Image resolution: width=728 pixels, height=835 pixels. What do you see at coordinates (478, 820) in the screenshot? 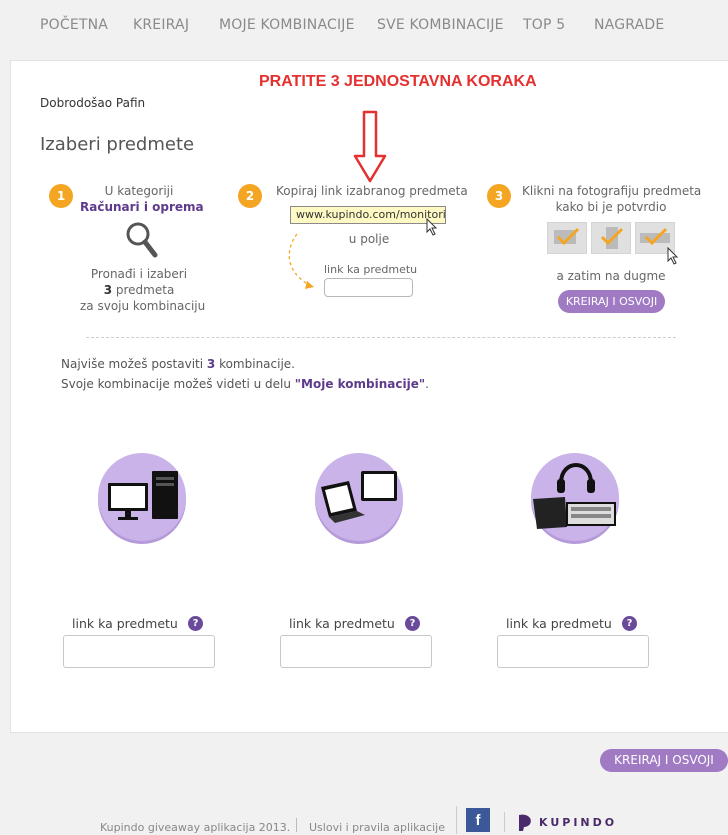
I see `facebook-icon: f` at bounding box center [478, 820].